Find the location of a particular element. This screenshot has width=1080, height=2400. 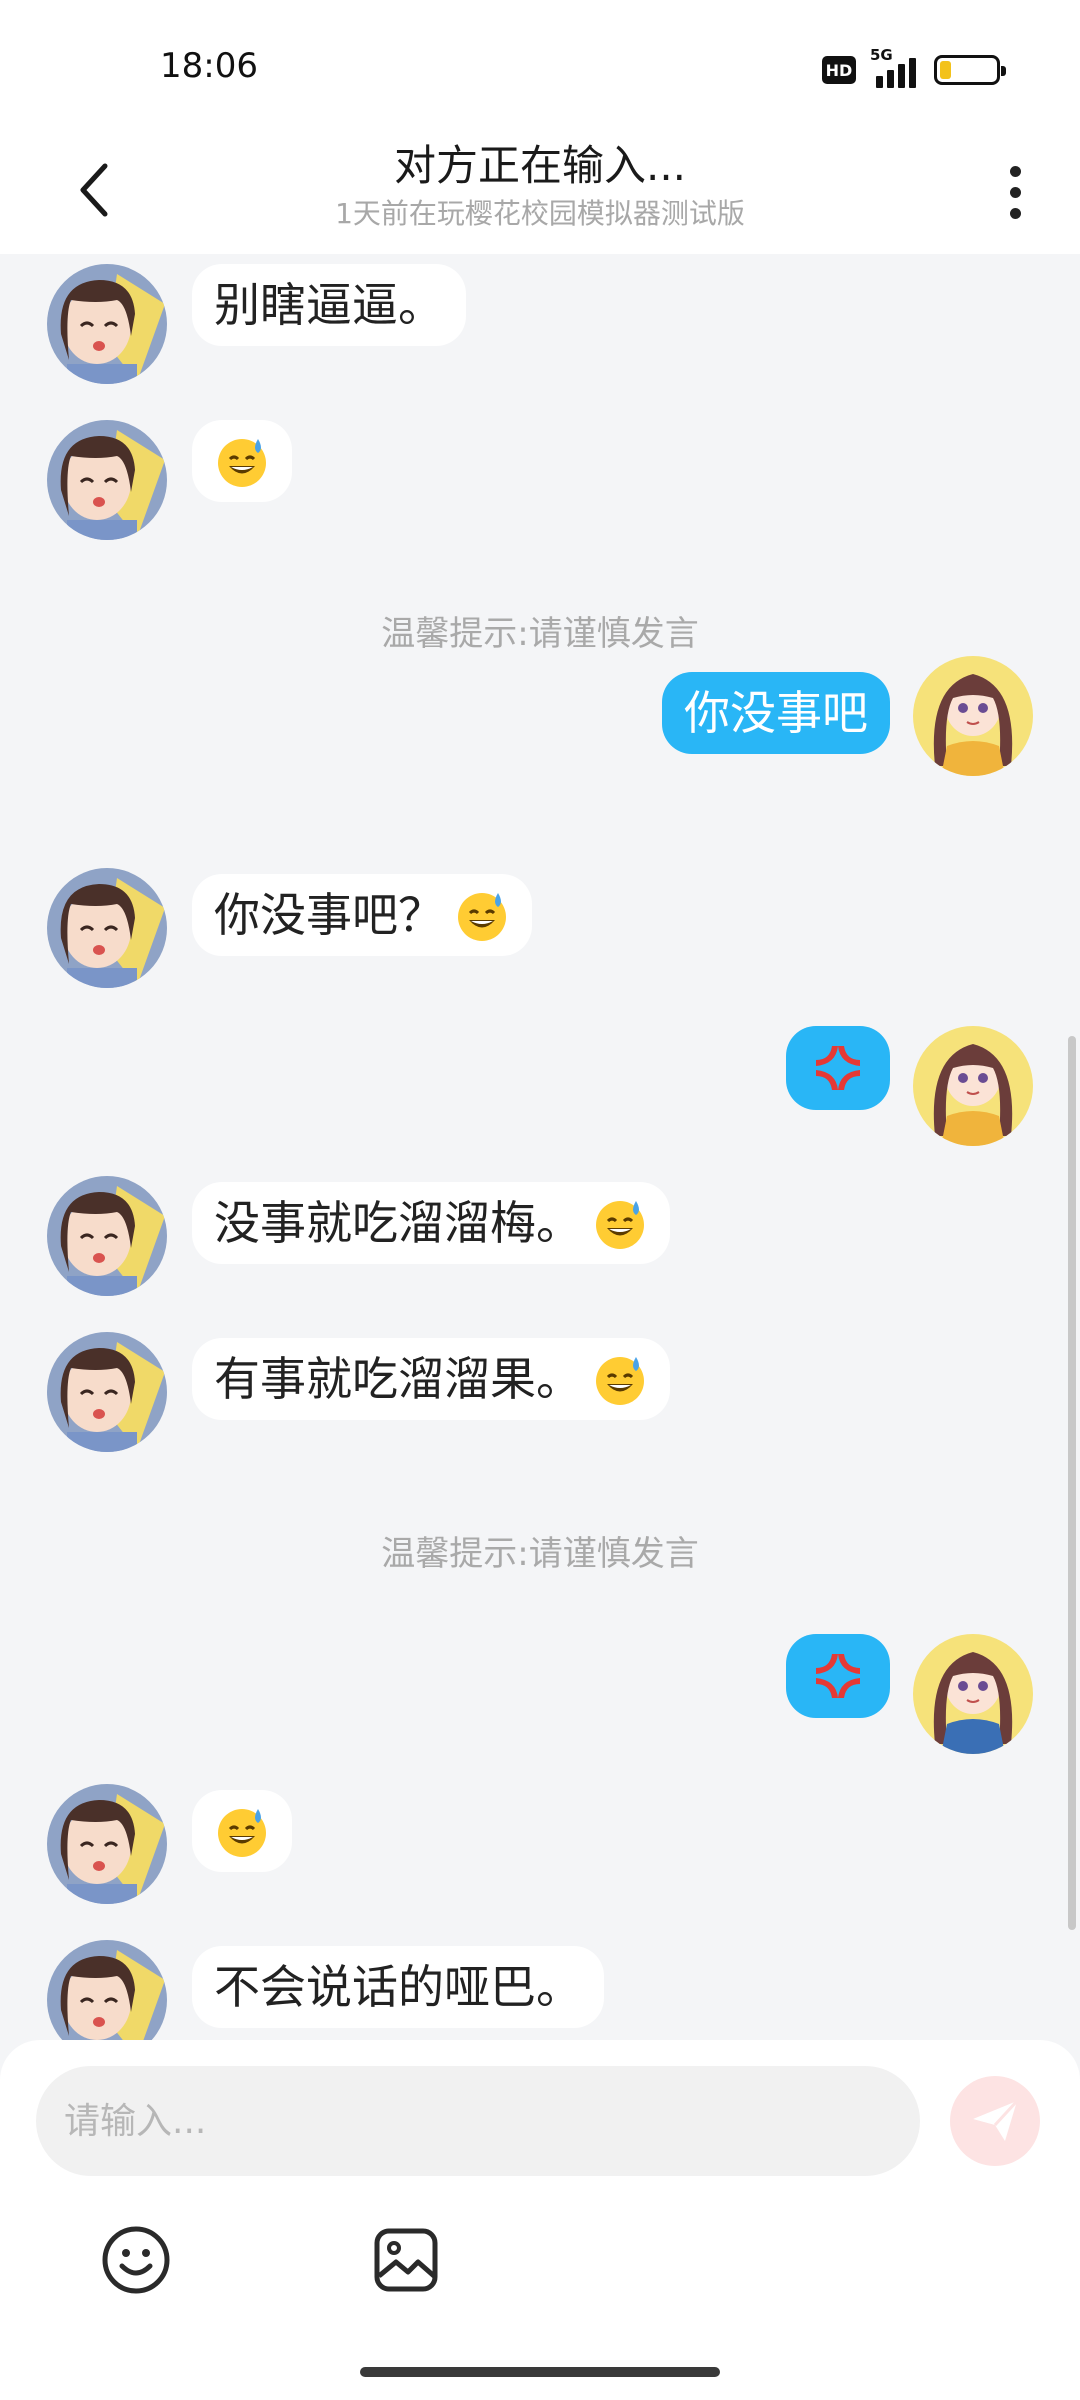

network-type: 5G is located at coordinates (881, 55).